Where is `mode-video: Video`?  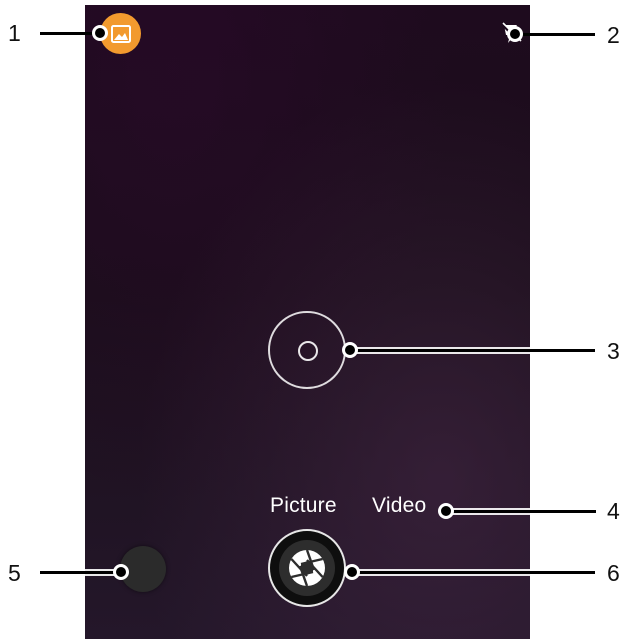
mode-video: Video is located at coordinates (399, 506).